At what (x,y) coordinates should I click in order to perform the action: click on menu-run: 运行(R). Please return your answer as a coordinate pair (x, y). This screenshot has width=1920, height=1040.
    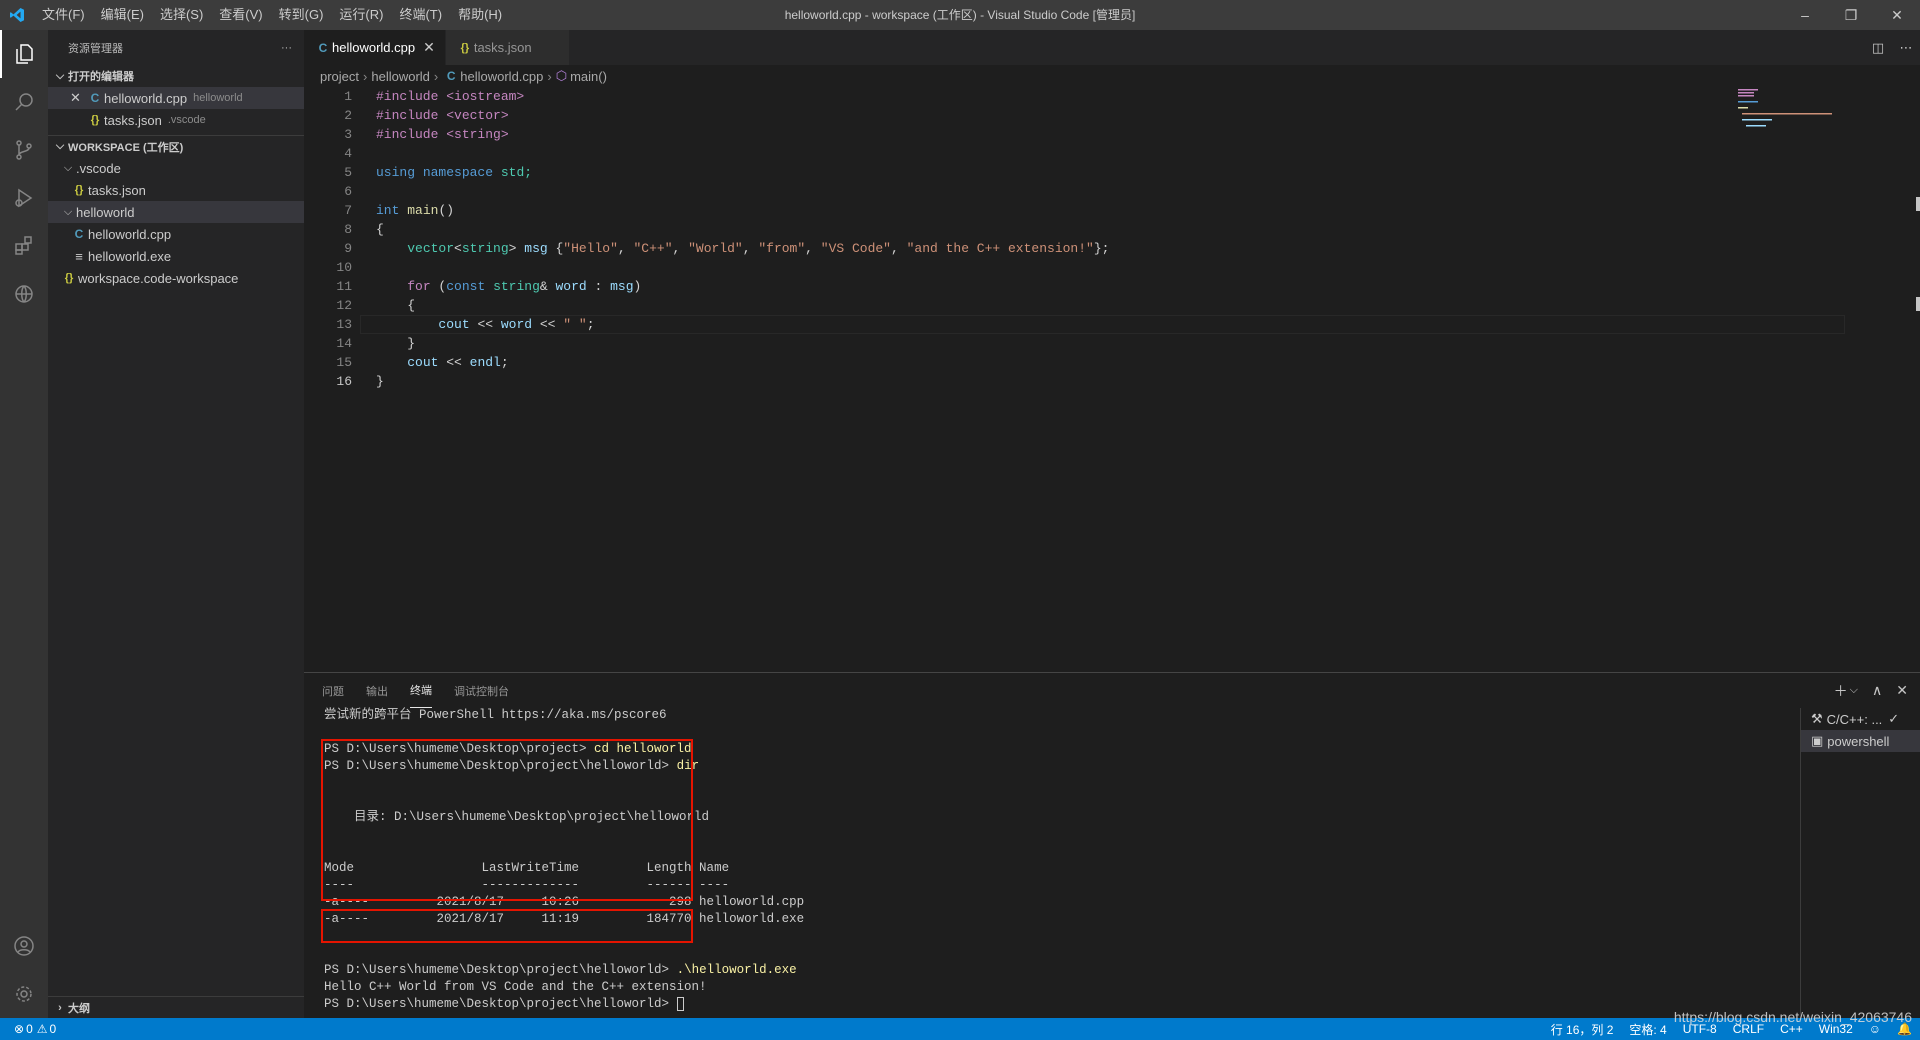
    Looking at the image, I should click on (361, 15).